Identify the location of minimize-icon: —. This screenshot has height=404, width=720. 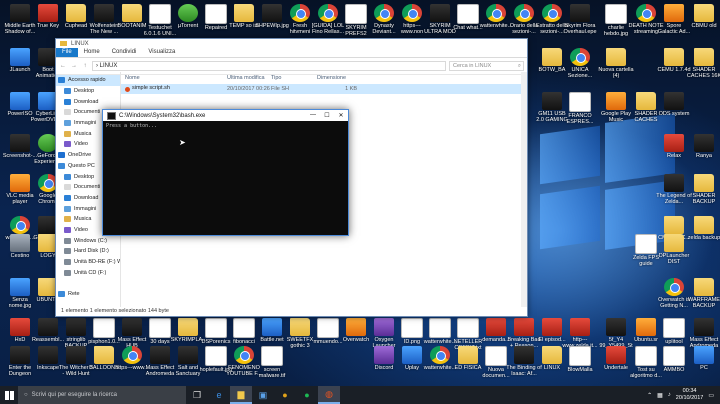
(313, 115).